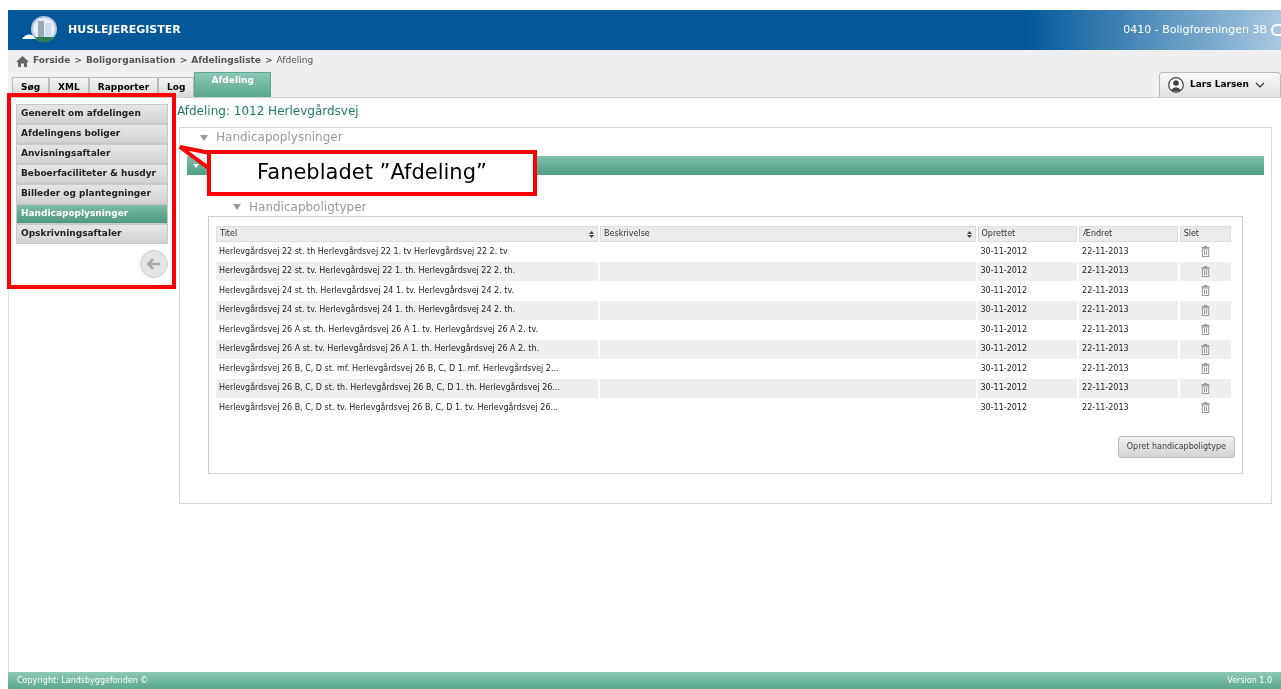 This screenshot has width=1281, height=689. I want to click on breadcrumb-link: Afdelingsliste, so click(226, 61).